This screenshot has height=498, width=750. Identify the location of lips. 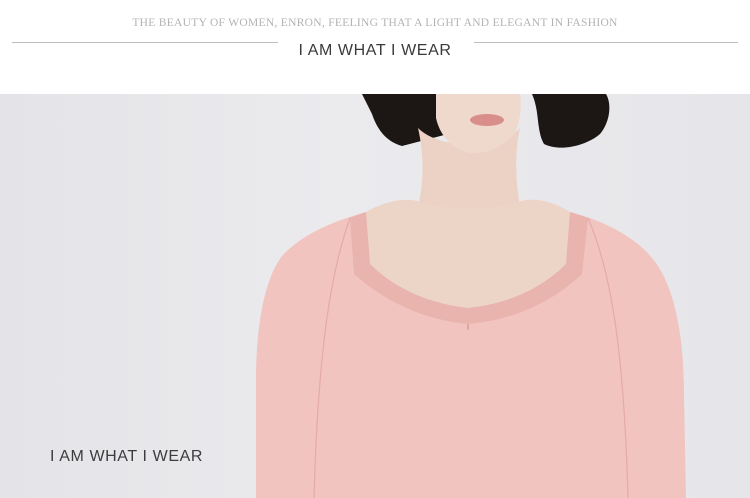
(487, 120).